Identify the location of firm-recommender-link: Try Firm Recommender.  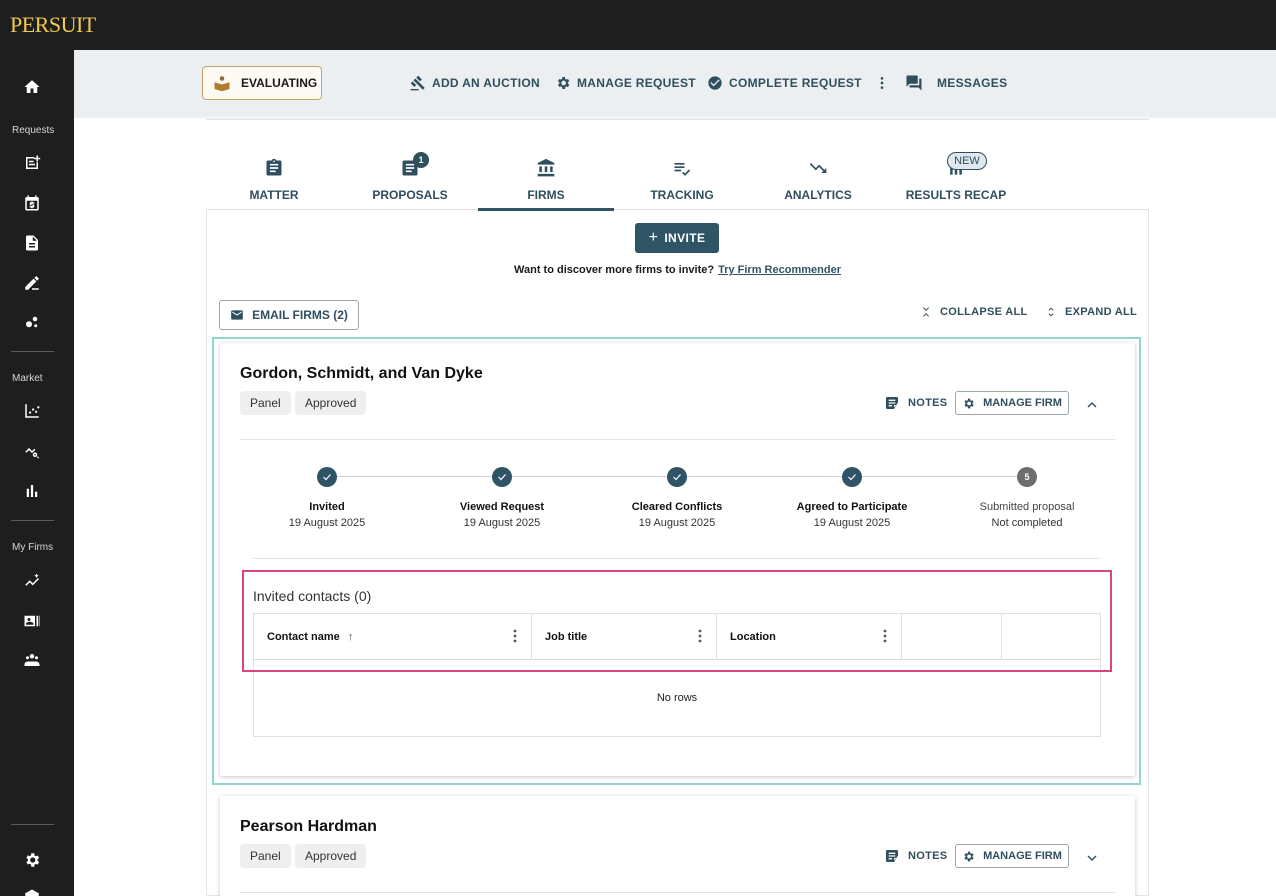
(779, 270).